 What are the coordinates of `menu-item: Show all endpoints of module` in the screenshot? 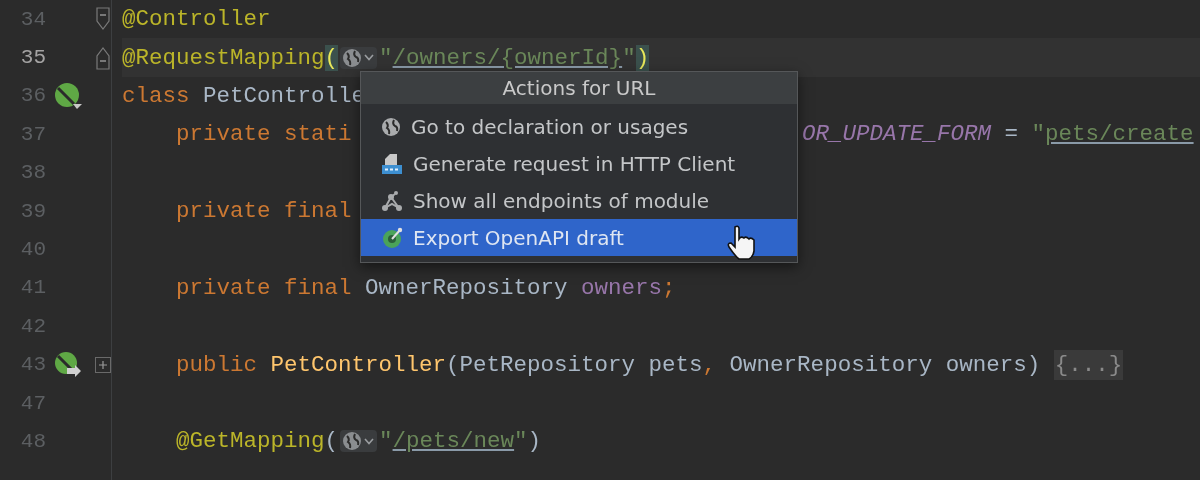 It's located at (579, 200).